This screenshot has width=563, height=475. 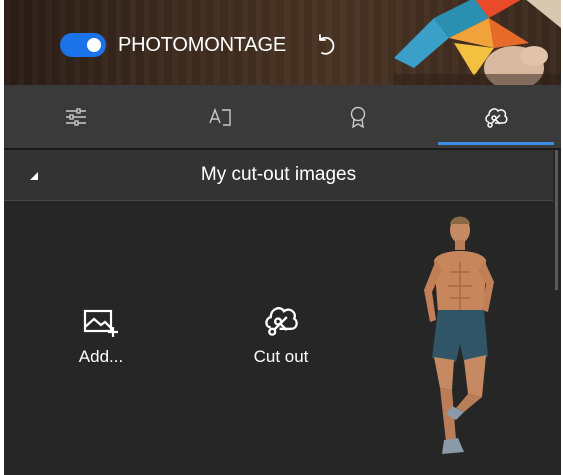 I want to click on photomontage-toggle, so click(x=83, y=45).